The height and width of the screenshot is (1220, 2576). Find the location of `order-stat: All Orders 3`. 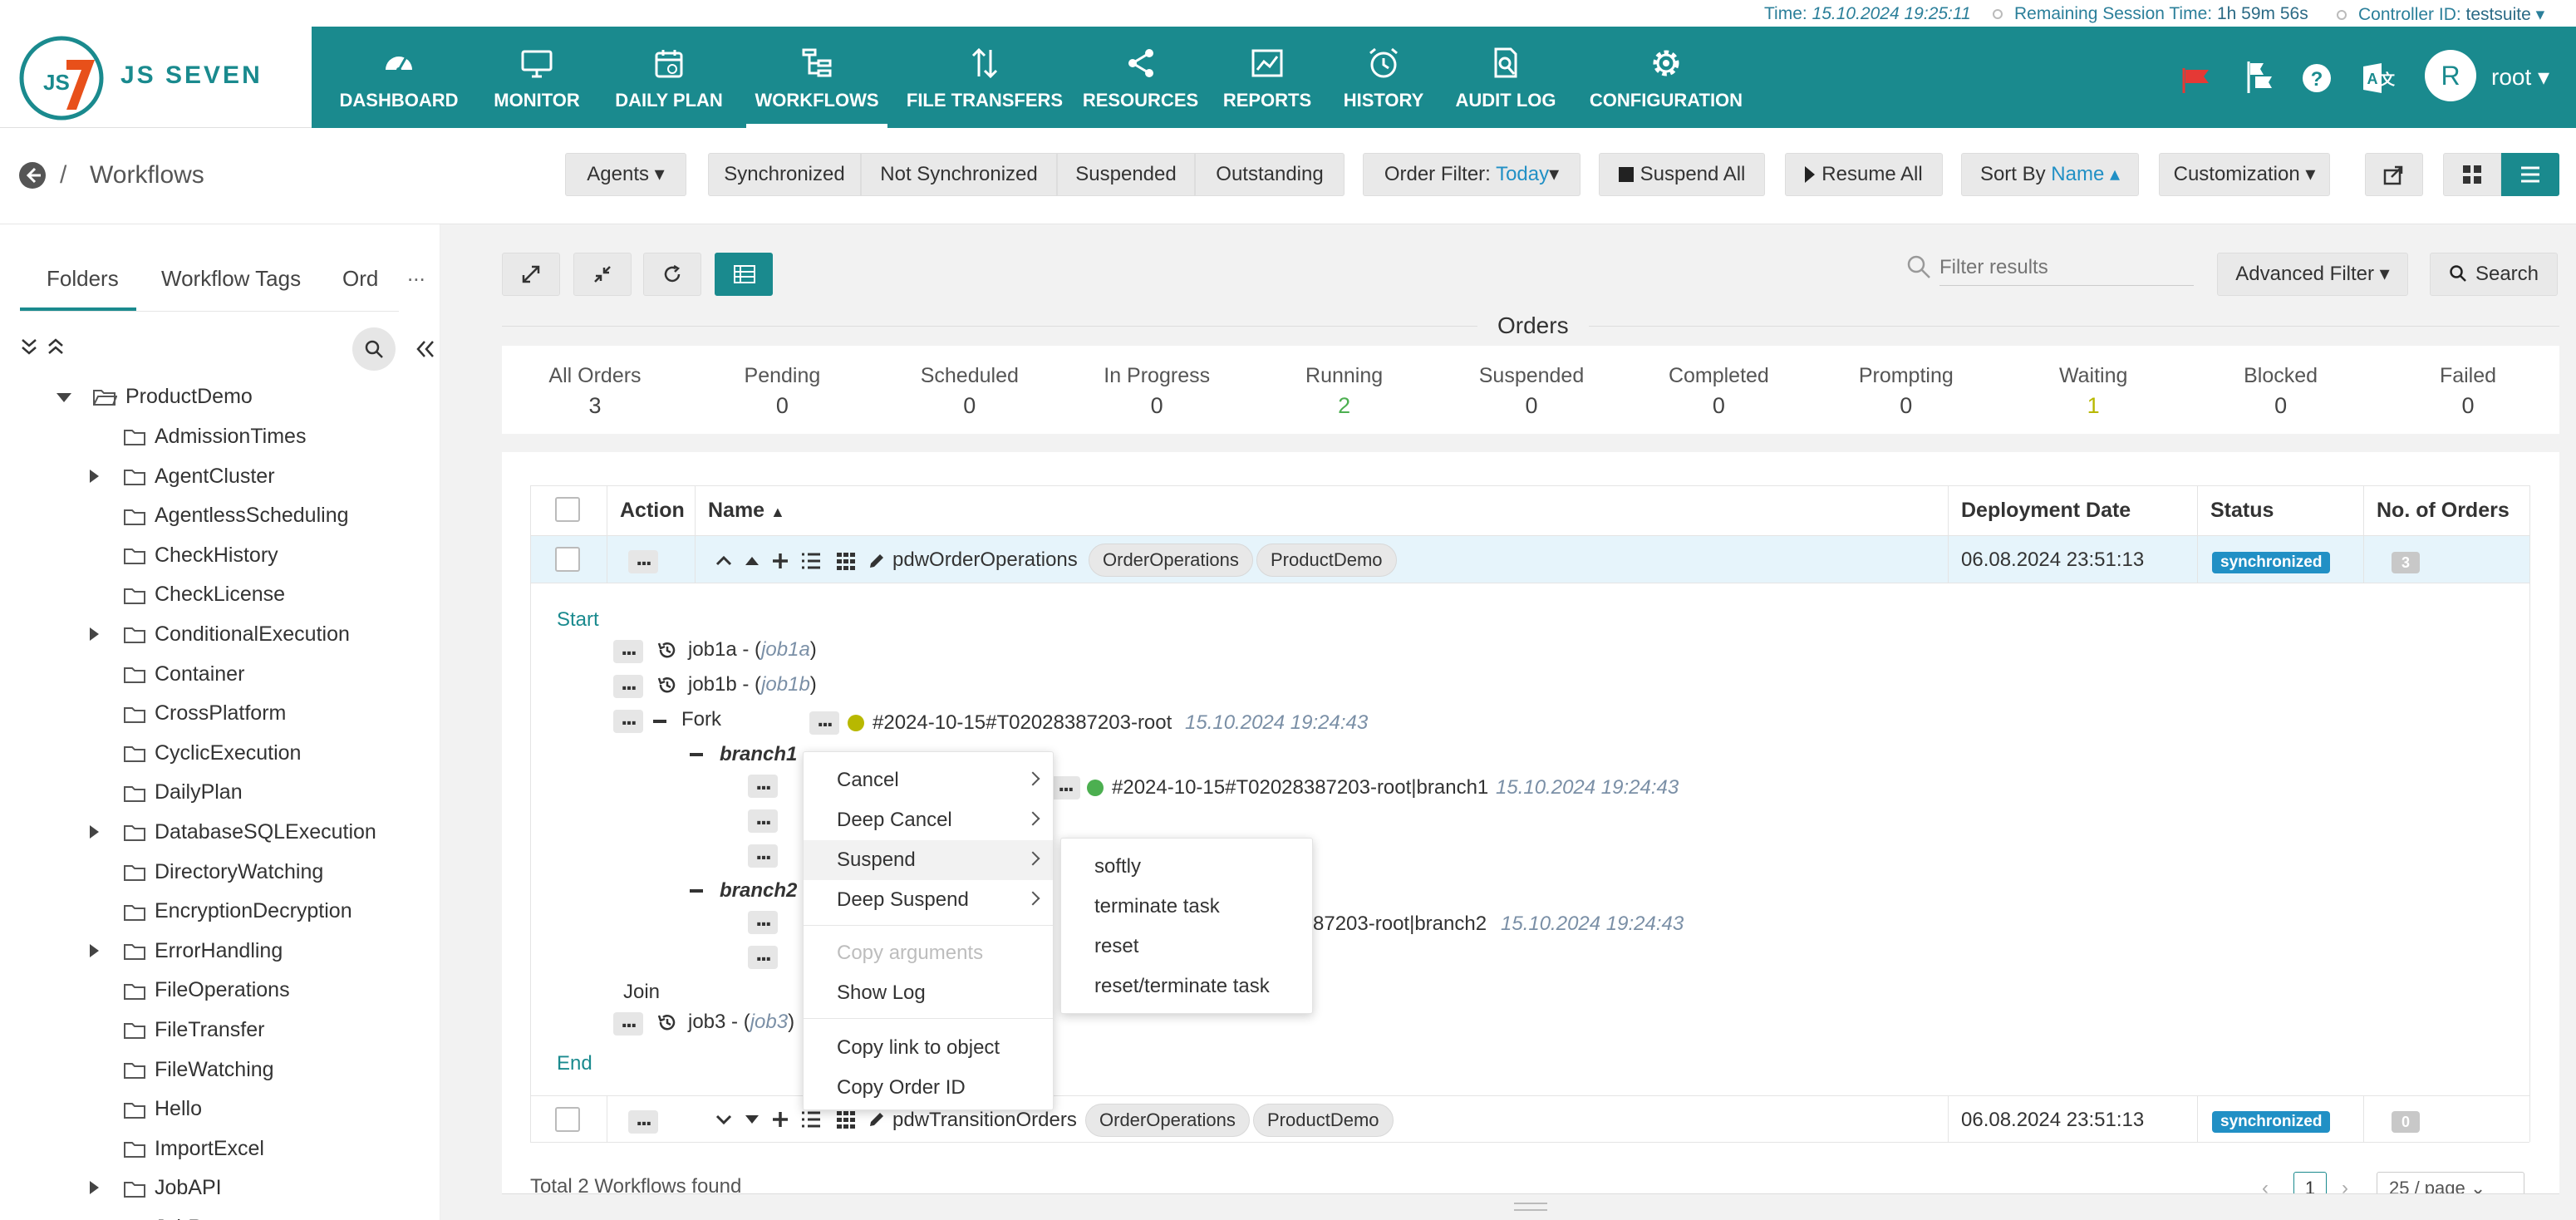

order-stat: All Orders 3 is located at coordinates (595, 391).